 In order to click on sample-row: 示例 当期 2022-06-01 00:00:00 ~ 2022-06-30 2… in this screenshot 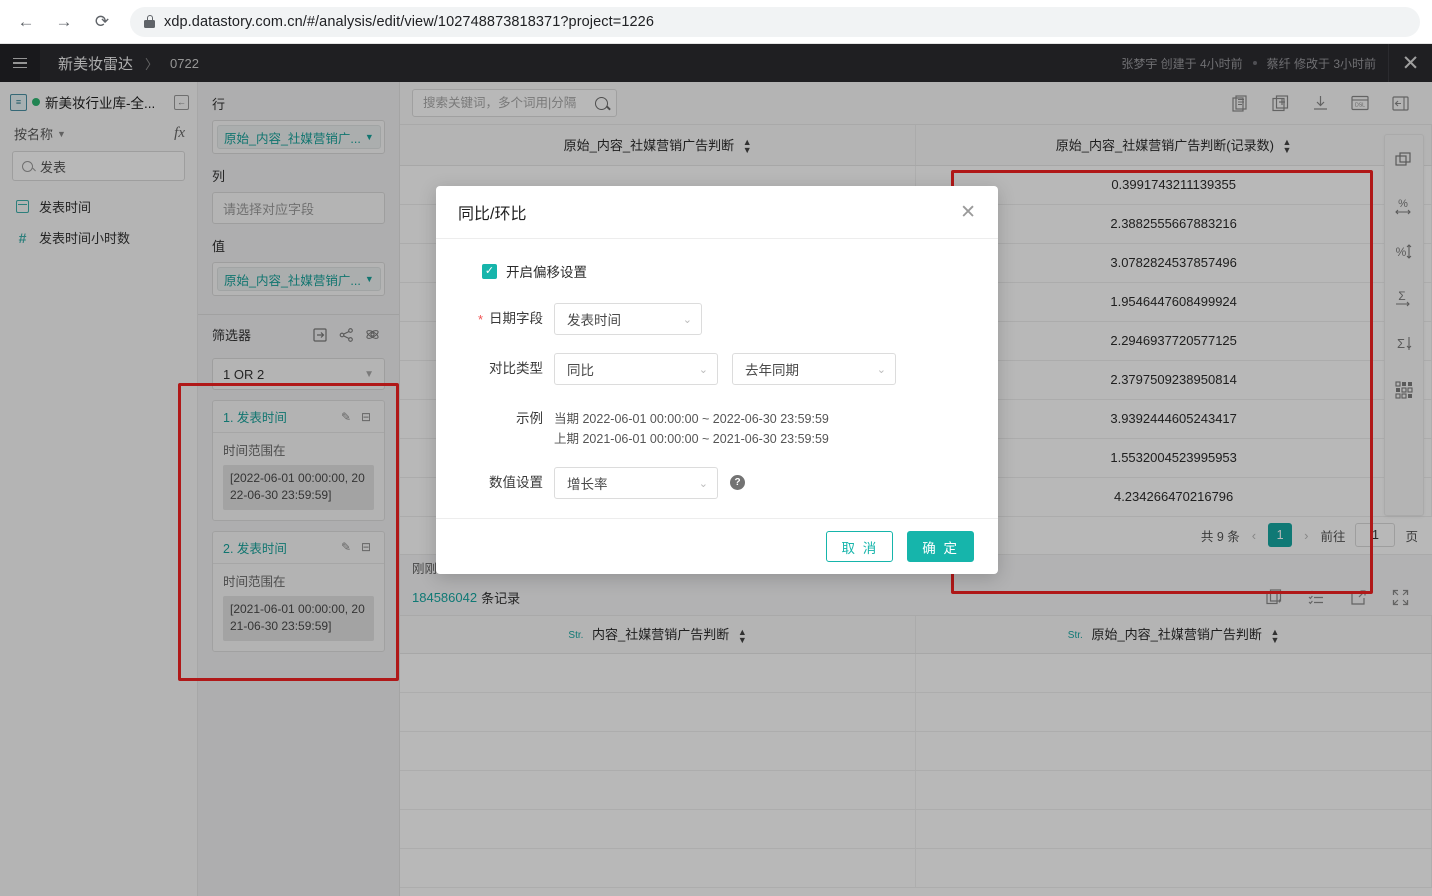, I will do `click(717, 426)`.